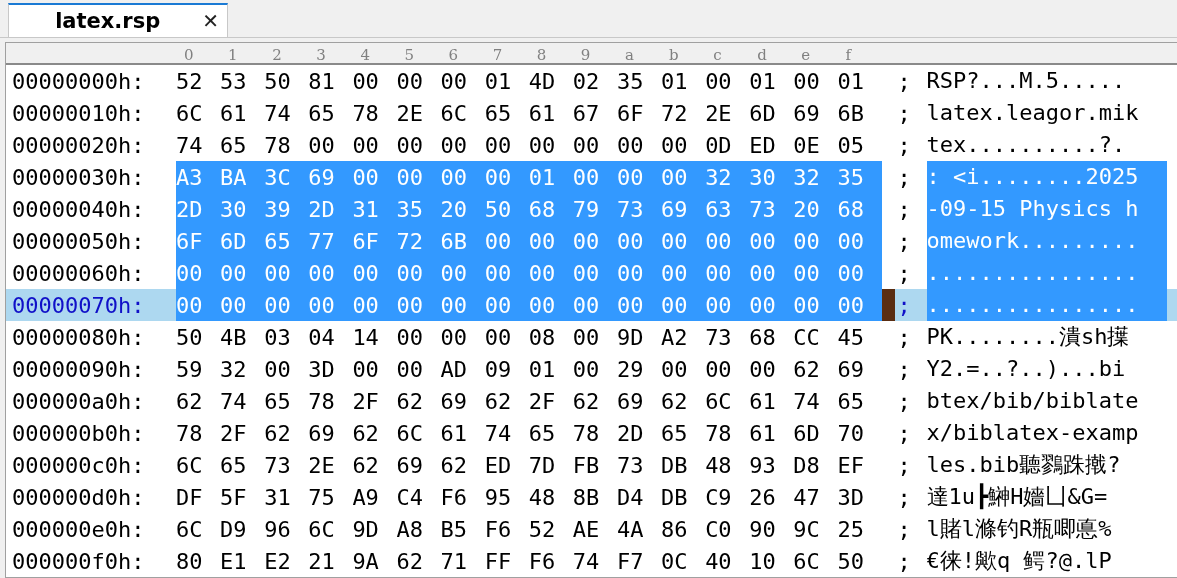  I want to click on ascii-text: latex.leagor.mik, so click(1033, 113).